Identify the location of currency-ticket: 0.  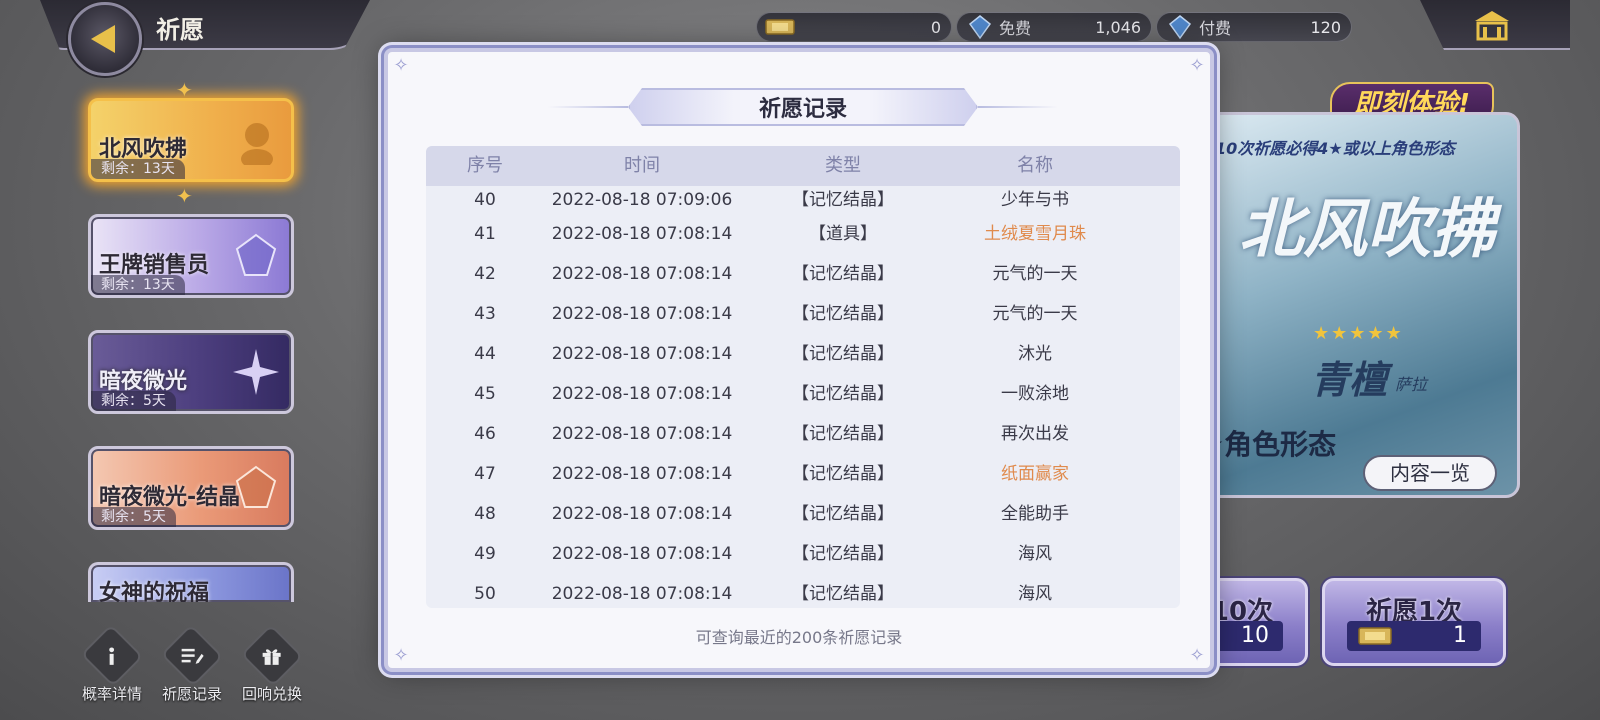
(854, 27).